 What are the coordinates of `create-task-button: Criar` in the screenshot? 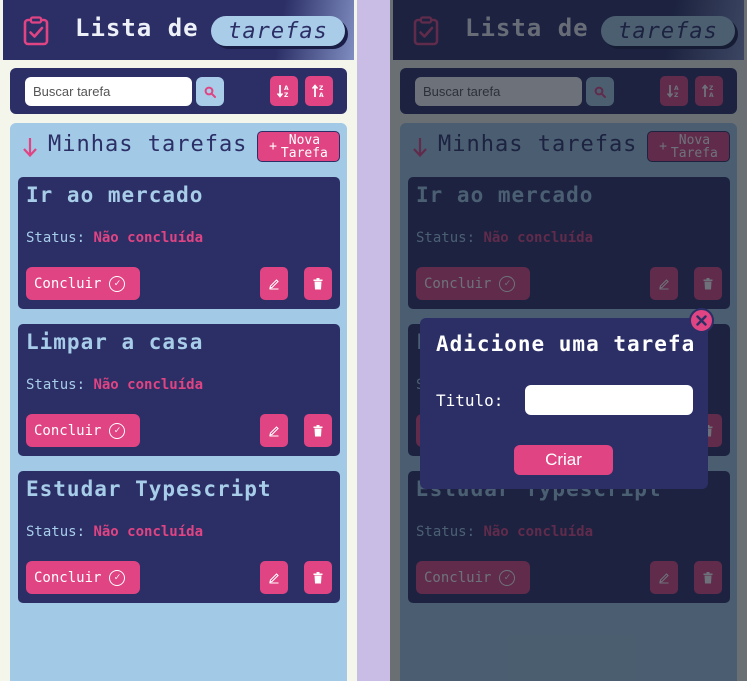 It's located at (563, 460).